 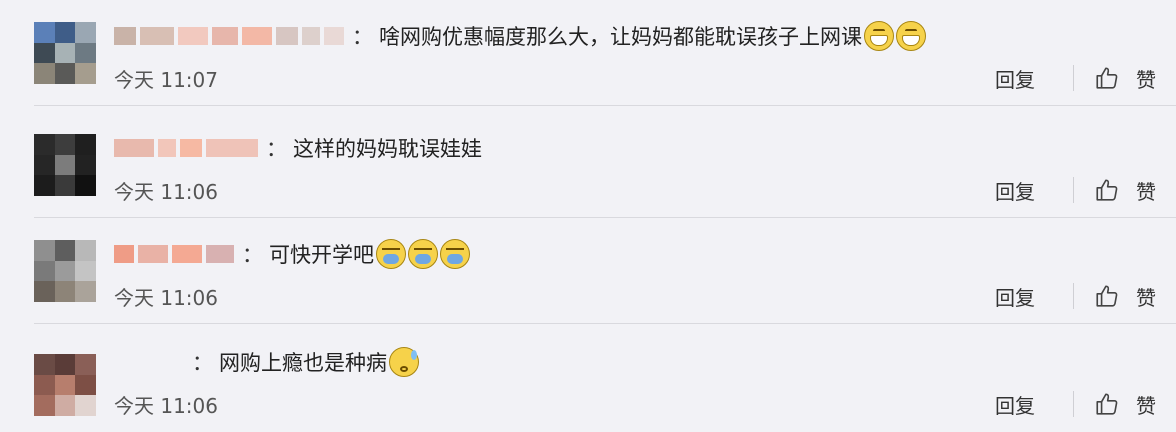 I want to click on comment-body: ： 可快开学吧, so click(x=292, y=254).